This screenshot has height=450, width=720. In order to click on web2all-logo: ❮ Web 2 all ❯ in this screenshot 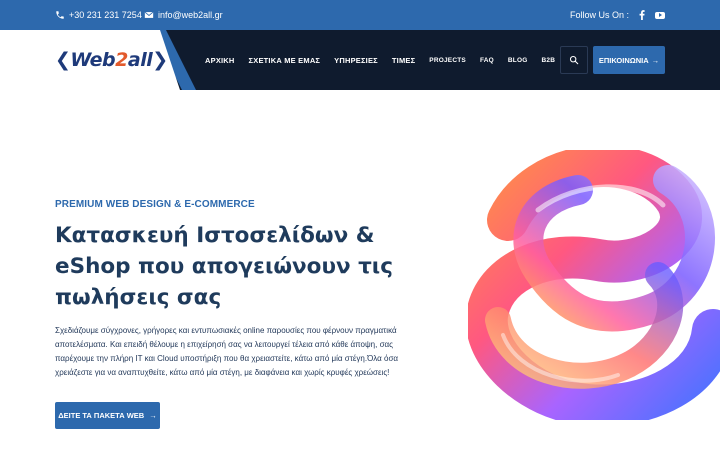, I will do `click(111, 60)`.